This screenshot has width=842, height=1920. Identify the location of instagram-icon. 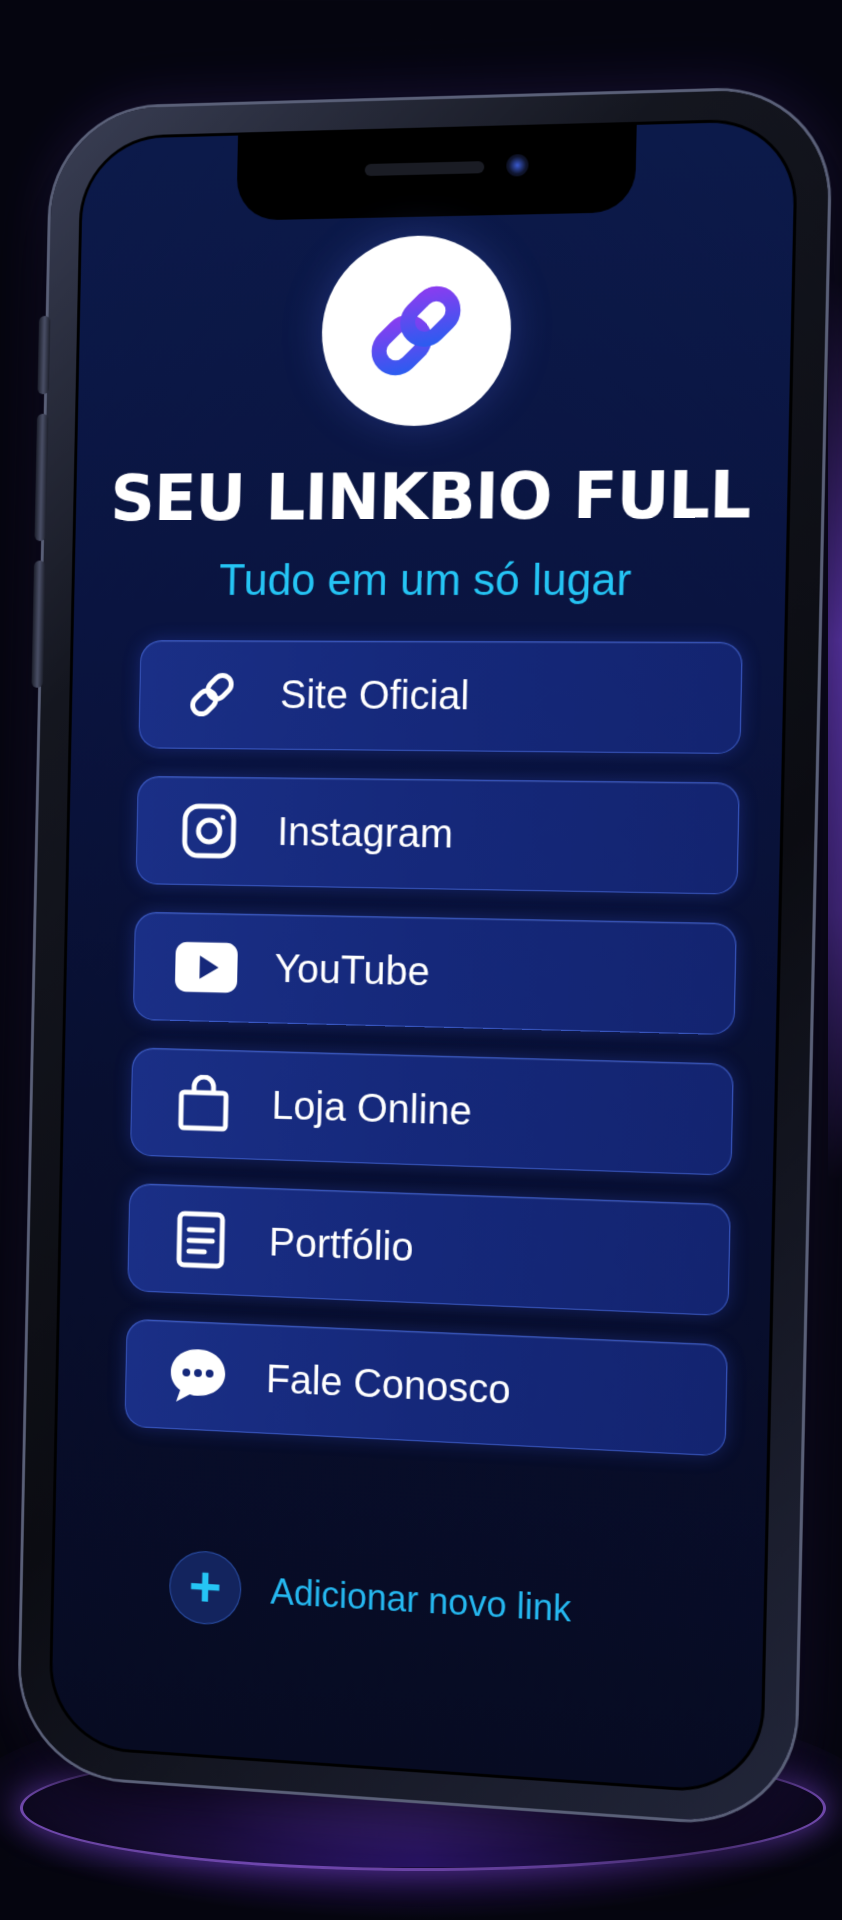
(208, 831).